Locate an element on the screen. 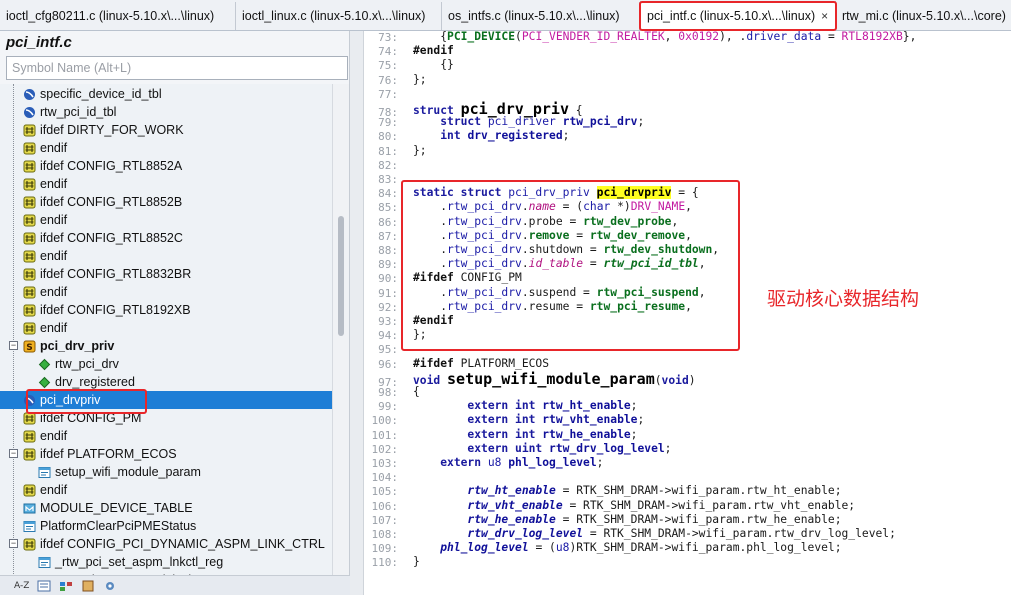  code-line: .rtw_pci_drv.id_table = rtw_pci_id_tbl, is located at coordinates (559, 264).